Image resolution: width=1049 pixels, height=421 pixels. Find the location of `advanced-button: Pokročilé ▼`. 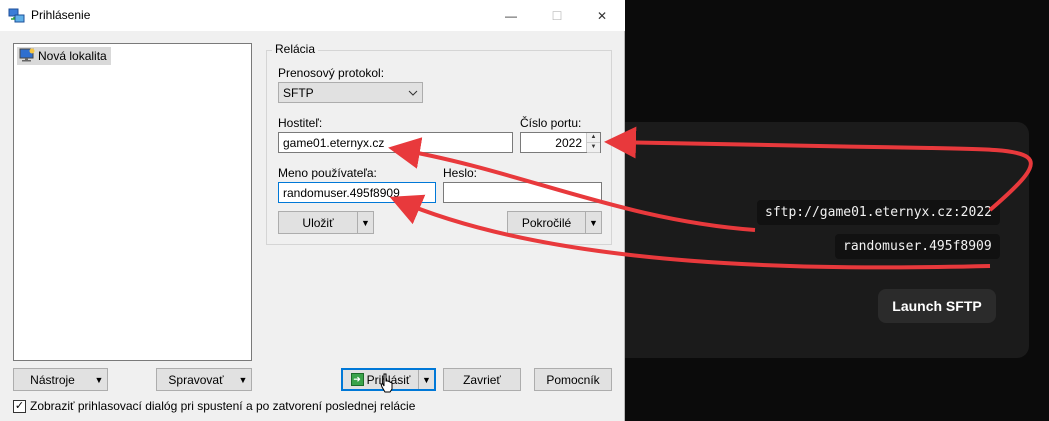

advanced-button: Pokročilé ▼ is located at coordinates (554, 222).